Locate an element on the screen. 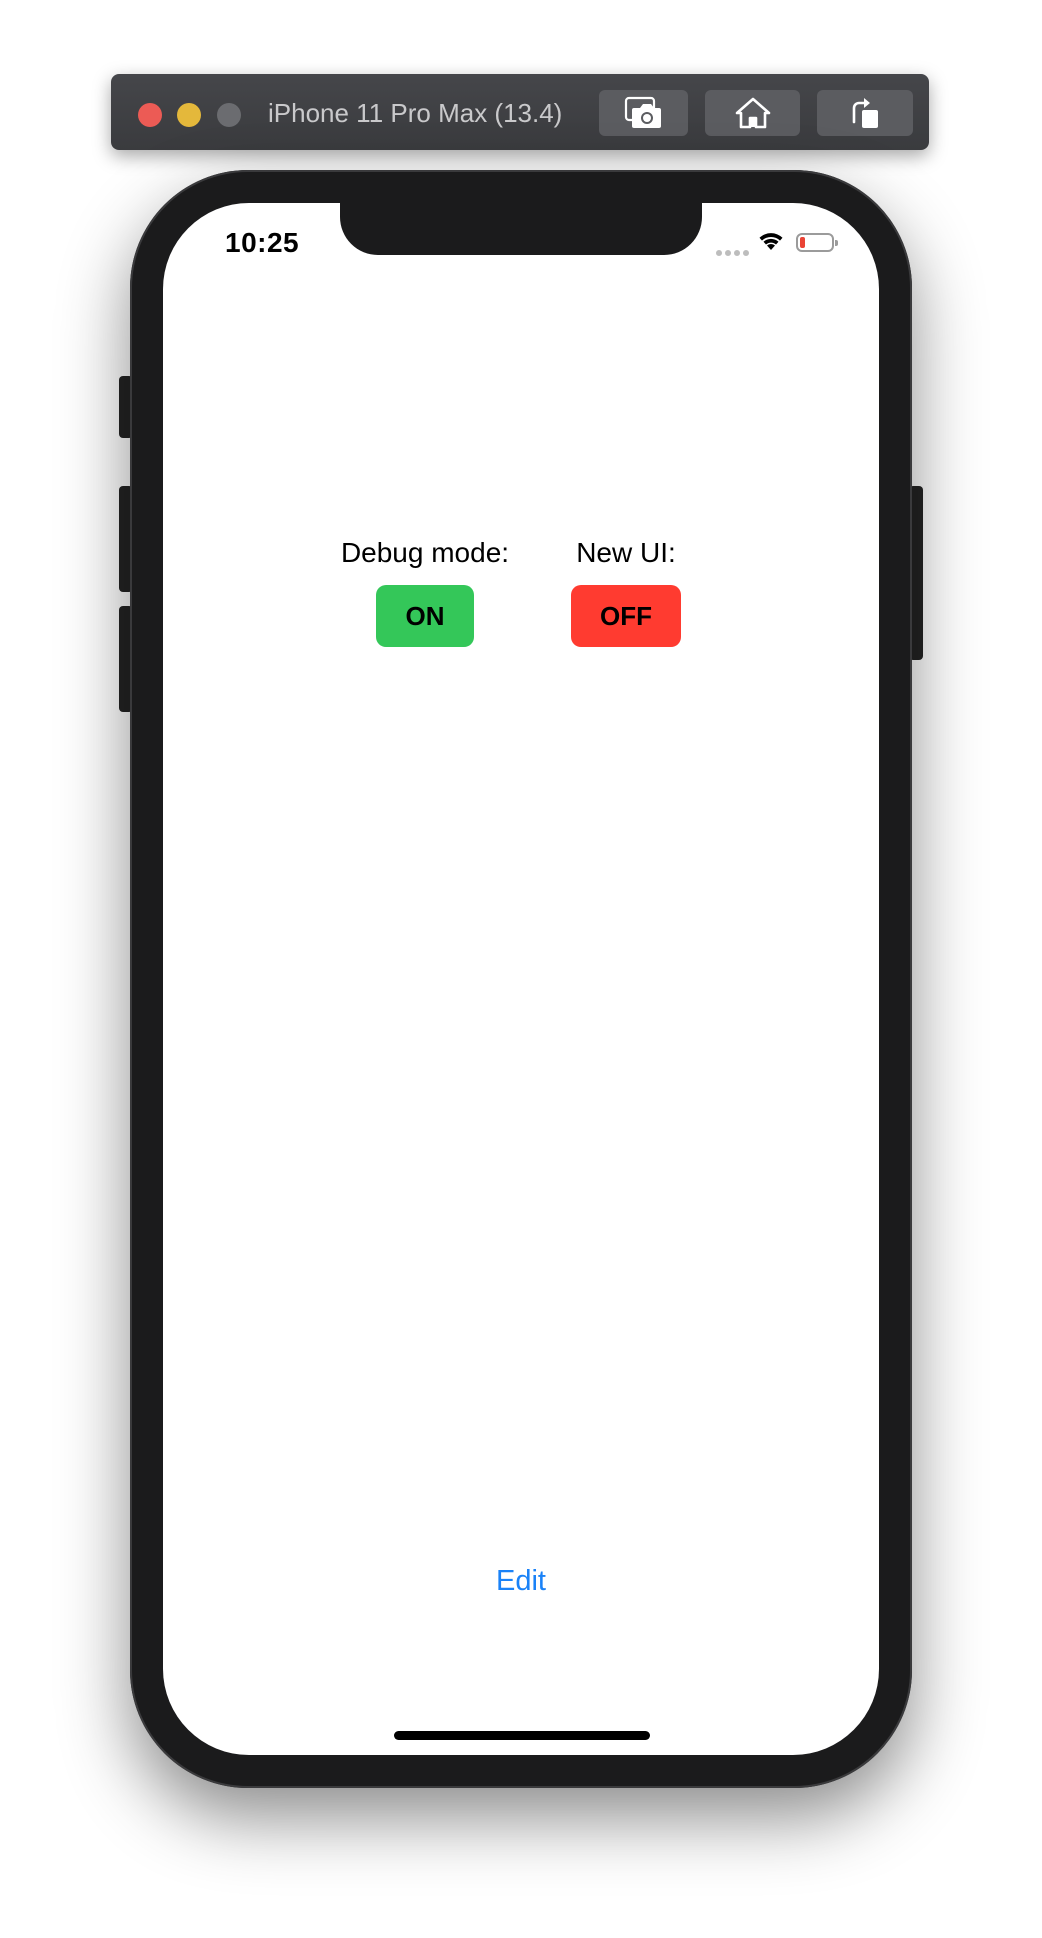 This screenshot has width=1042, height=1938. battery-icon is located at coordinates (817, 242).